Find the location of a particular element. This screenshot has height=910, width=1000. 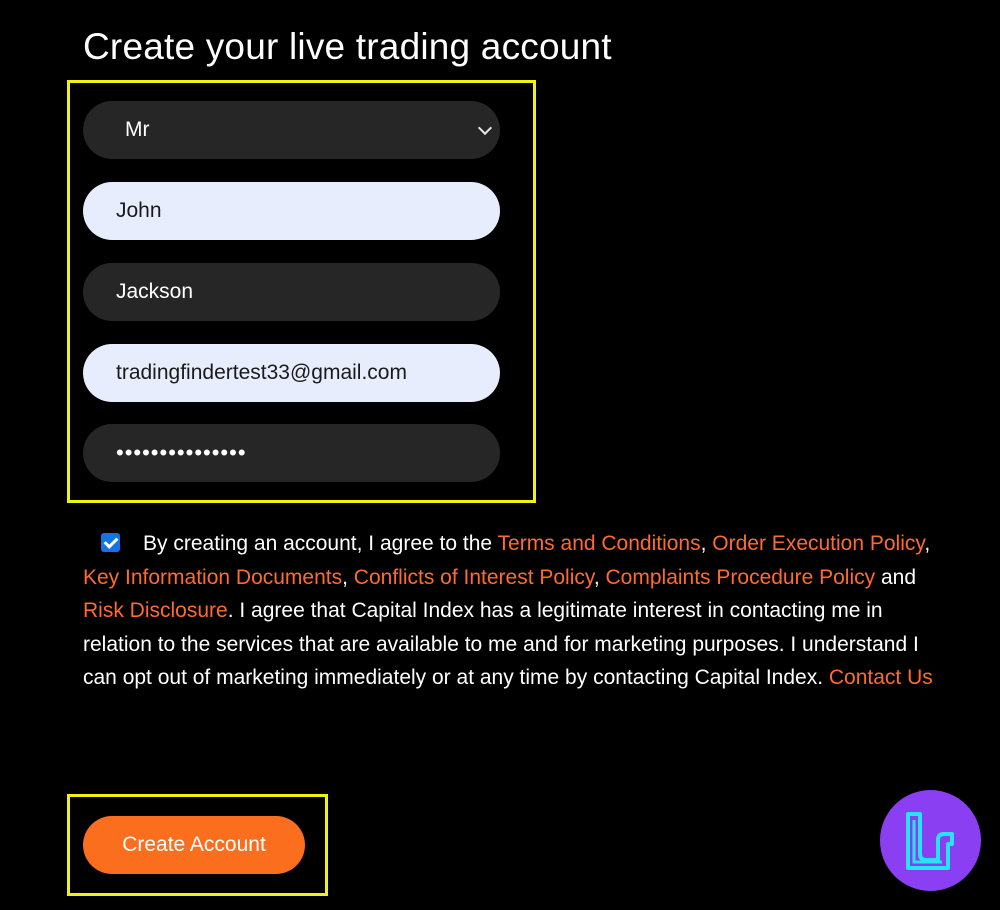

email-value: tradingfindertest33@gmail.com is located at coordinates (261, 372).